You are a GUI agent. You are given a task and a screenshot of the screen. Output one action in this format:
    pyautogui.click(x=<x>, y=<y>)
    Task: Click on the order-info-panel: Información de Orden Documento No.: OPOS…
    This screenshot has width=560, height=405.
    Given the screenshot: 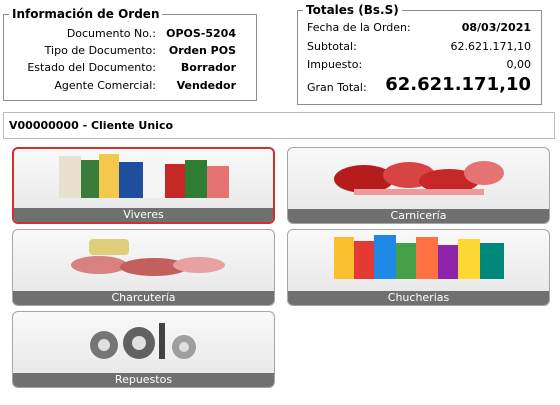 What is the action you would take?
    pyautogui.click(x=130, y=53)
    